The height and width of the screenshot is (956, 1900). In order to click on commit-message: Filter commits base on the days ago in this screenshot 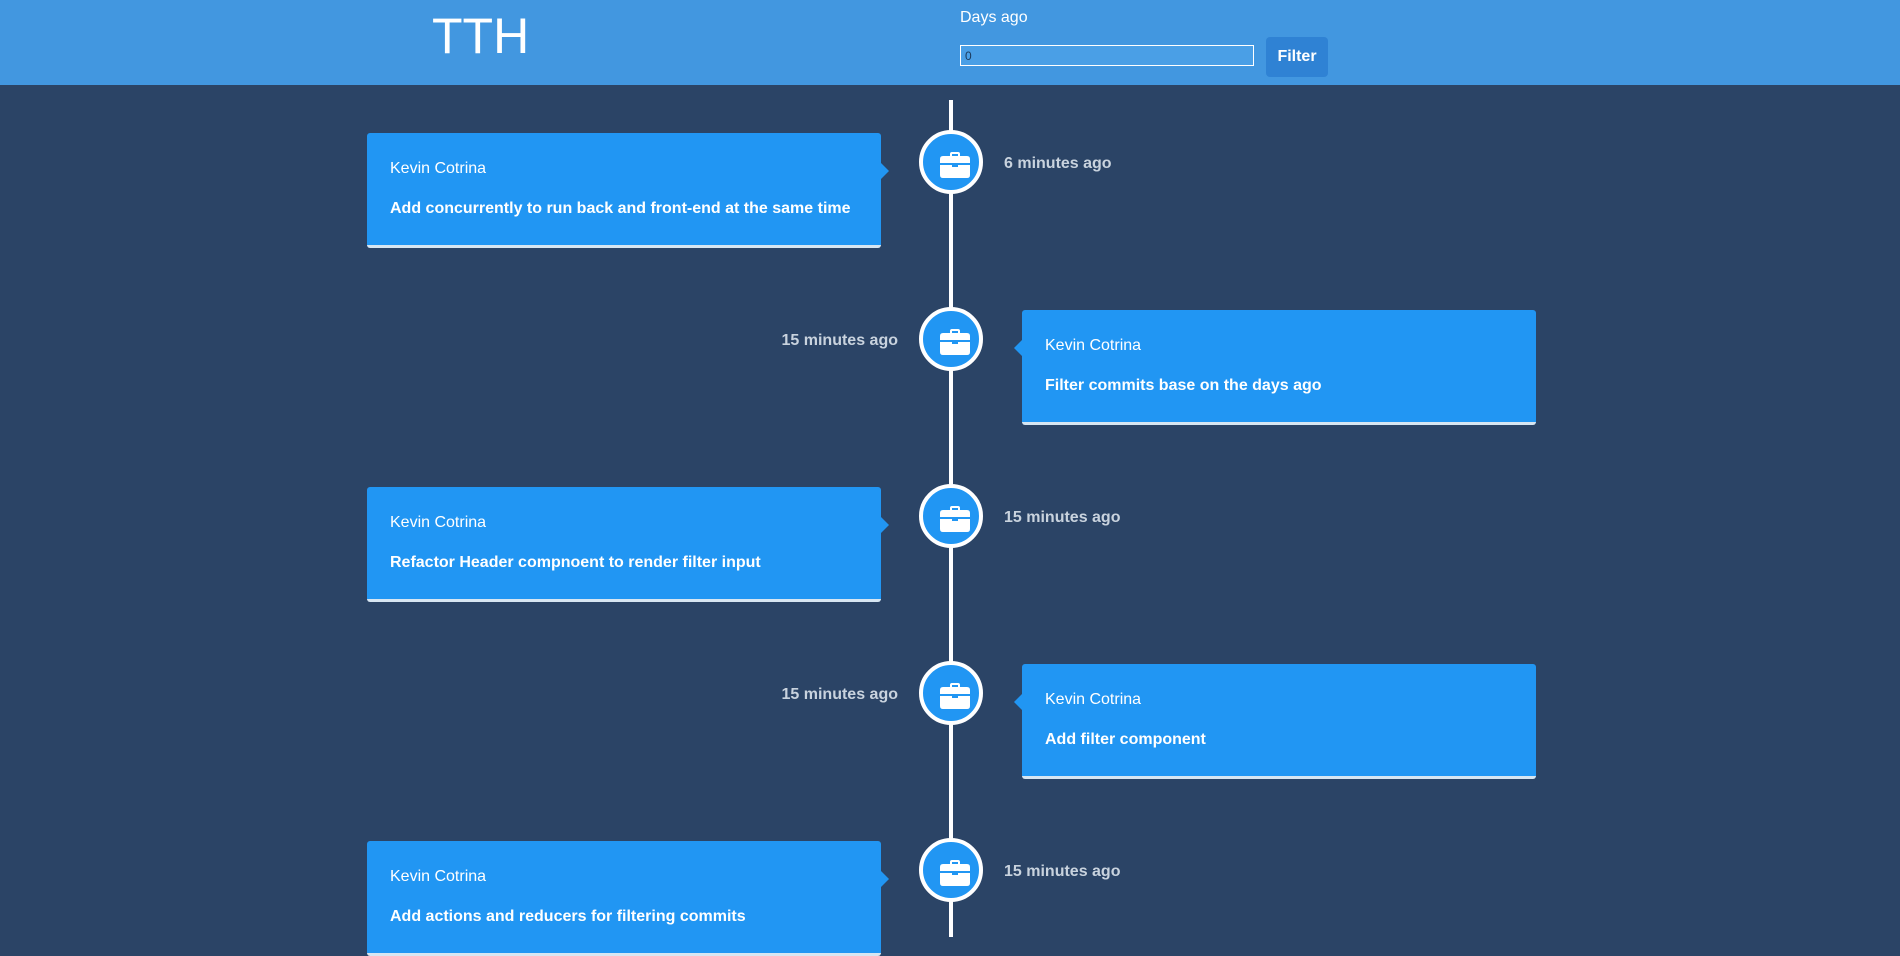, I will do `click(1183, 385)`.